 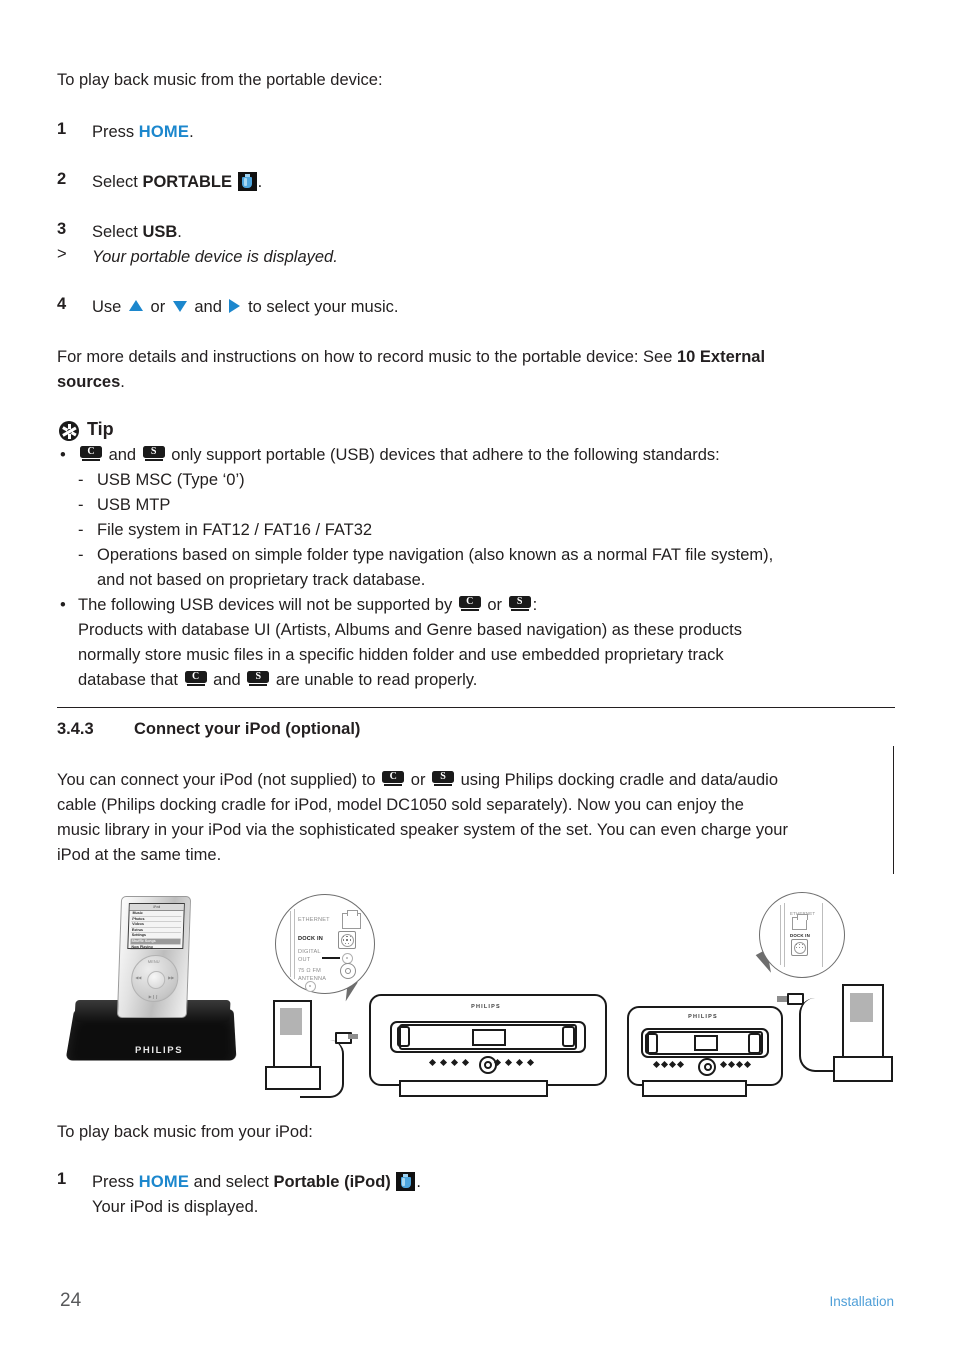 What do you see at coordinates (494, 605) in the screenshot?
I see `tip-b2-or: or` at bounding box center [494, 605].